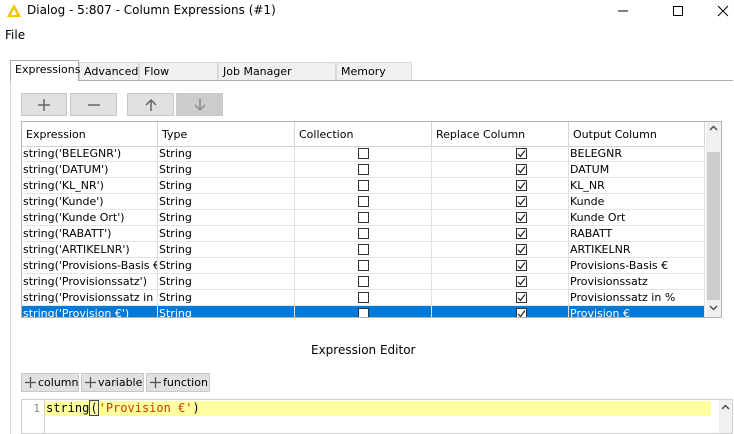 The width and height of the screenshot is (734, 434). Describe the element at coordinates (637, 282) in the screenshot. I see `cell-output-column: Provisionssatz` at that location.